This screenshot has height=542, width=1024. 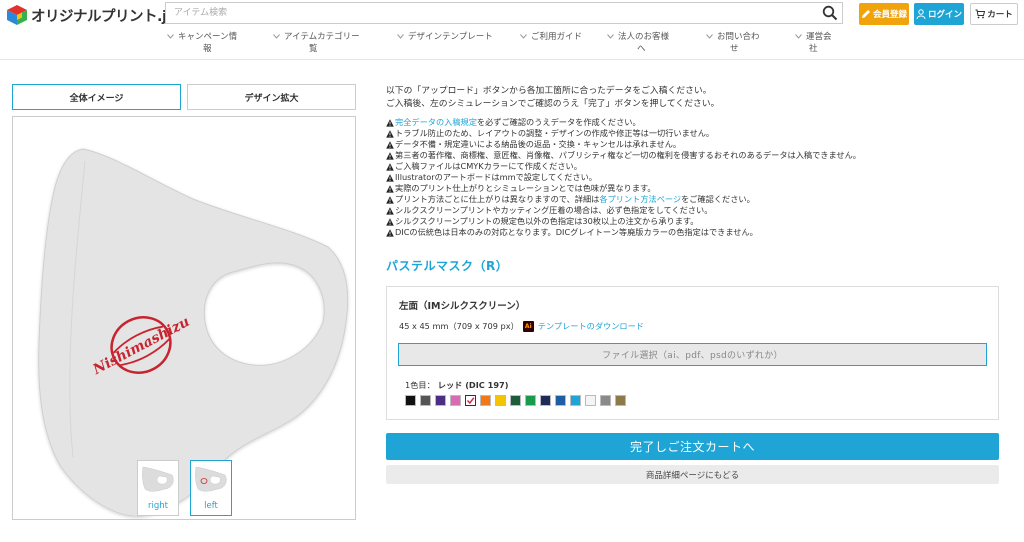 What do you see at coordinates (980, 14) in the screenshot?
I see `cart-icon` at bounding box center [980, 14].